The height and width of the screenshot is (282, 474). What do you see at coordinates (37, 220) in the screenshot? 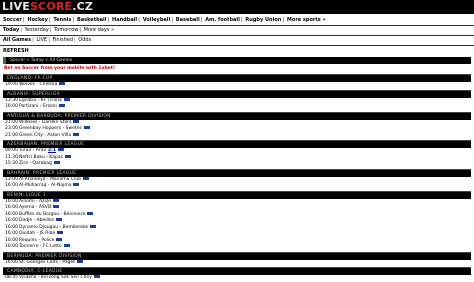
I see `match-teams: Dadje - Abeilles` at bounding box center [37, 220].